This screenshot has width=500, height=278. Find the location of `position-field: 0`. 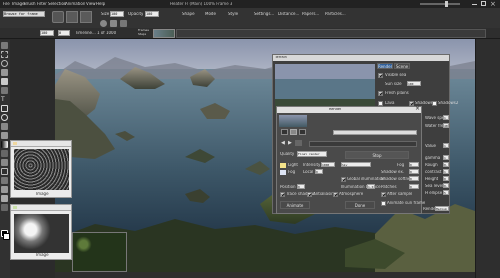

position-field: 0 is located at coordinates (301, 186).